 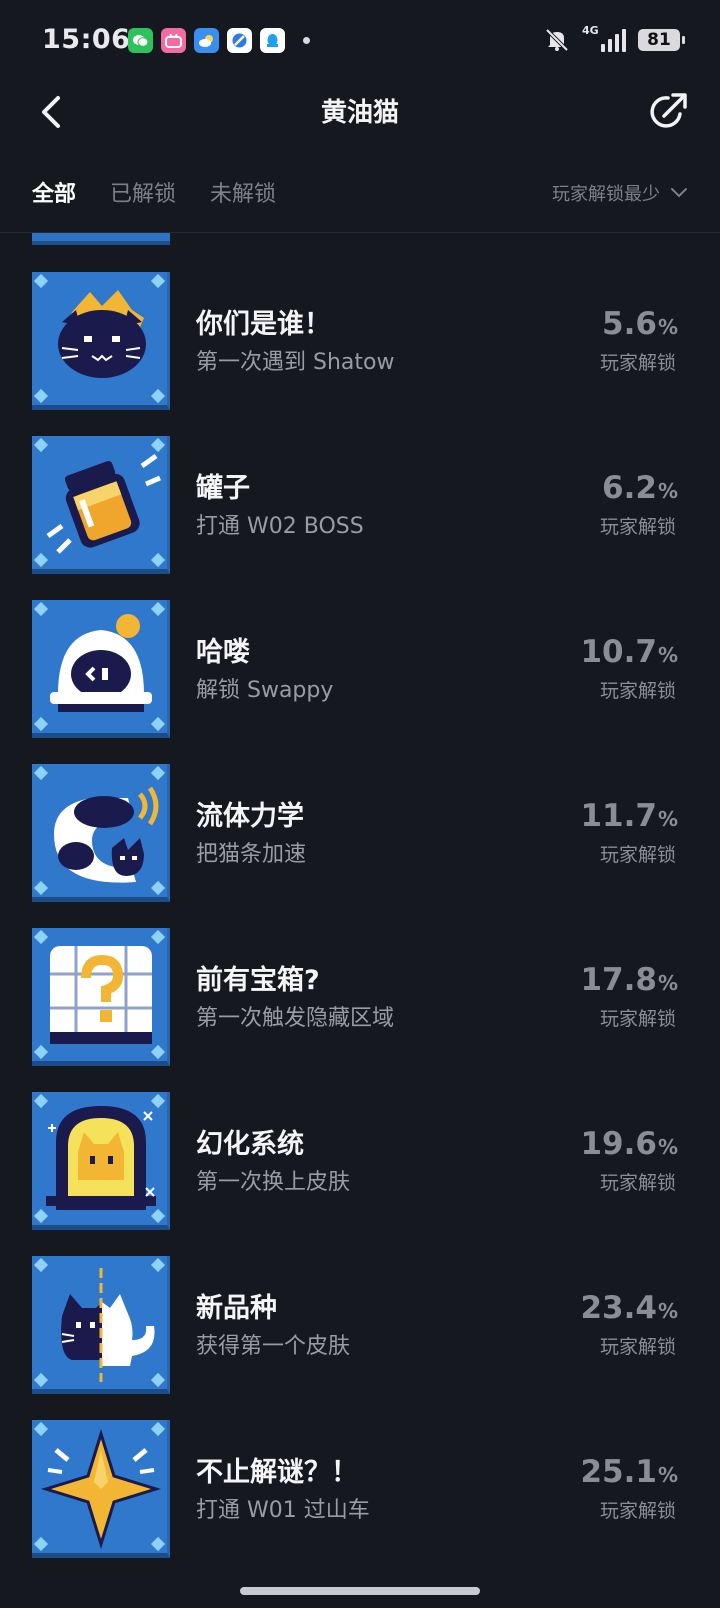 I want to click on unlock-percentage: 17.8%, so click(x=629, y=980).